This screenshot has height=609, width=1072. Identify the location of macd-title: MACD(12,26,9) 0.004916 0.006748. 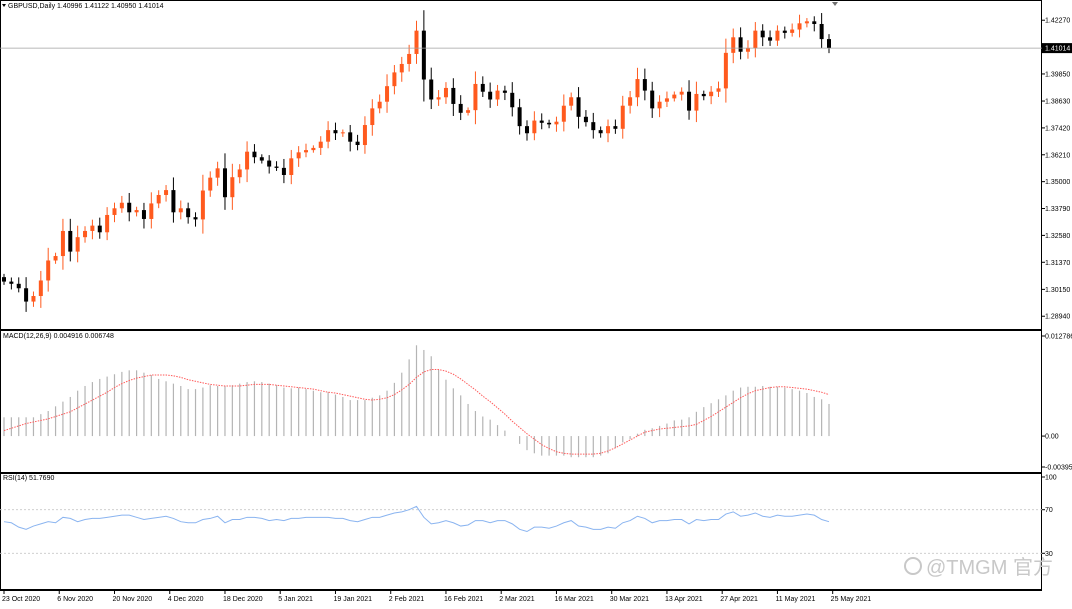
(58, 336).